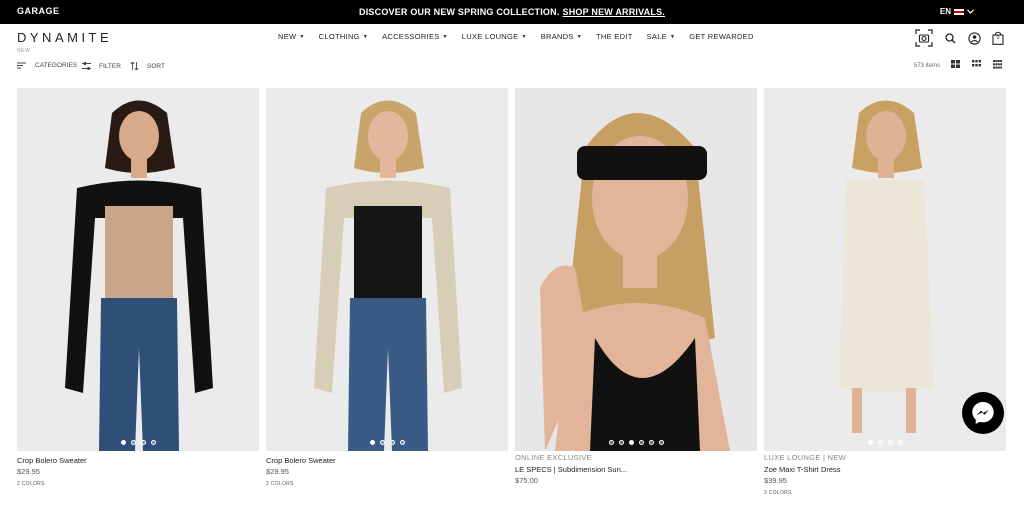  I want to click on nav-item-sale: SALE ▼, so click(661, 36).